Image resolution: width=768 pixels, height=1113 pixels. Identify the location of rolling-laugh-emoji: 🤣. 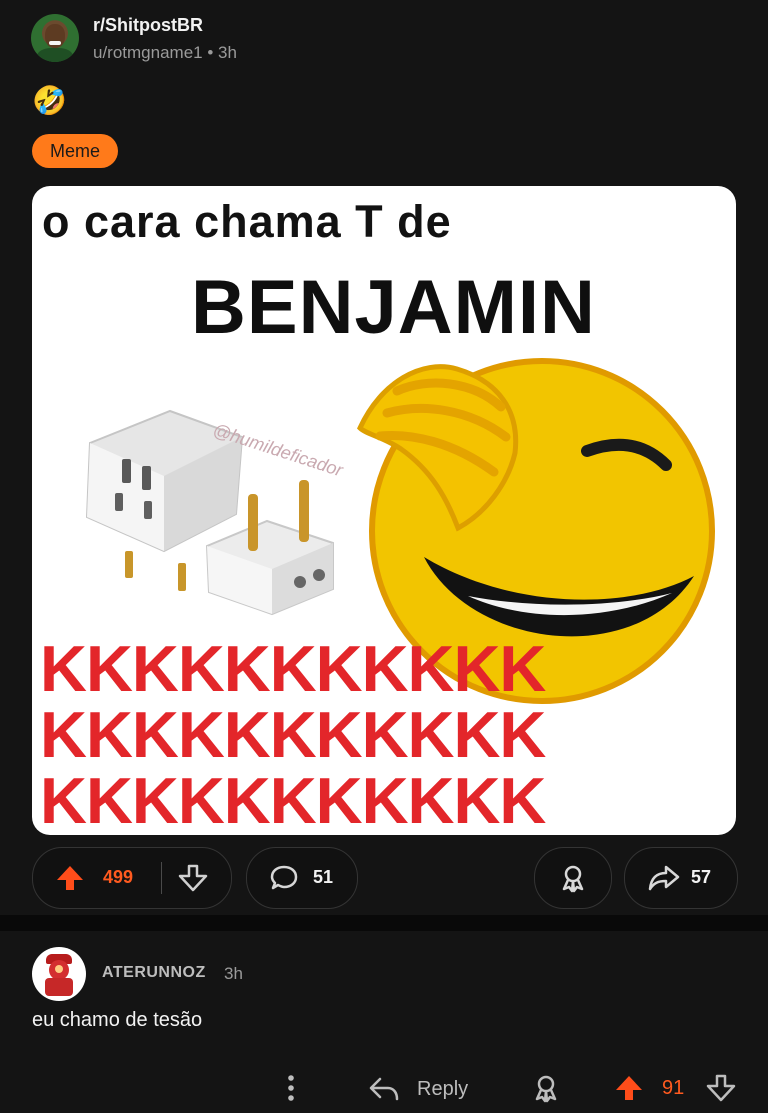
(49, 100).